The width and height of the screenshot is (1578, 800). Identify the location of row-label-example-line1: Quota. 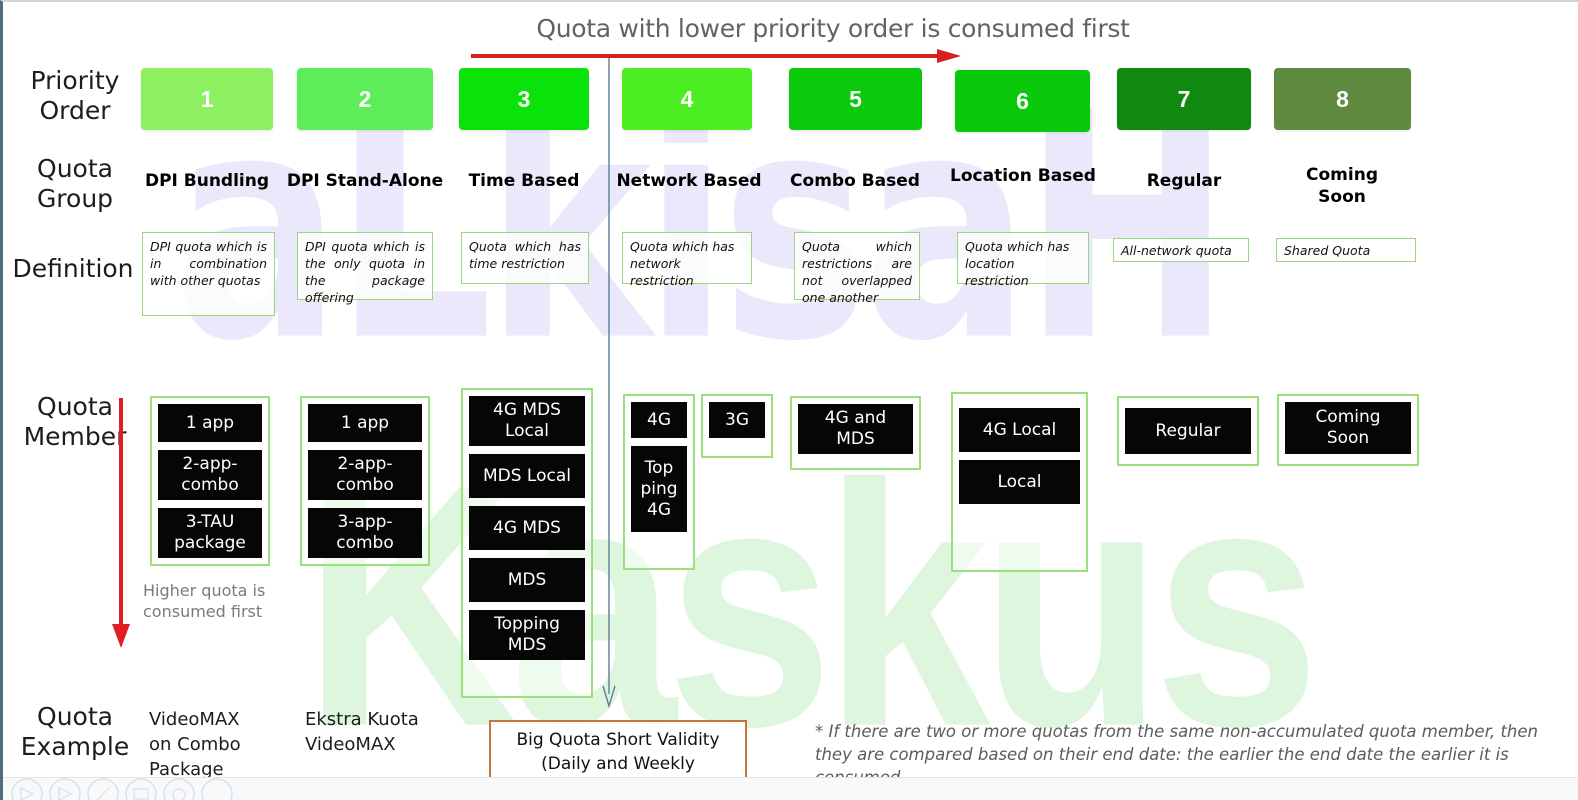
(75, 716).